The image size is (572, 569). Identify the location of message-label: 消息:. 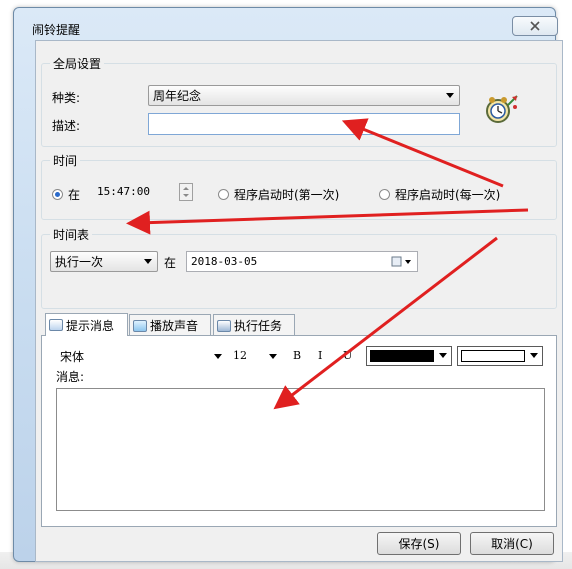
(70, 377).